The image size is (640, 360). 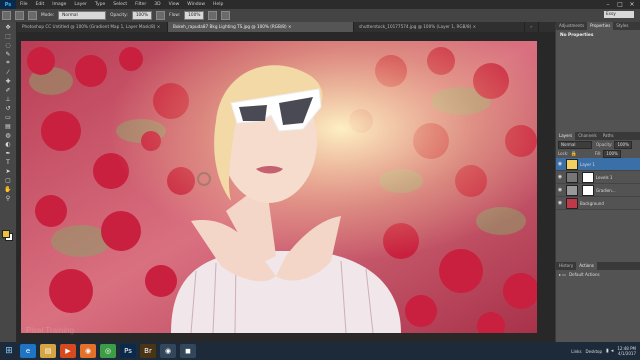 What do you see at coordinates (632, 4) in the screenshot?
I see `close-button: ✕` at bounding box center [632, 4].